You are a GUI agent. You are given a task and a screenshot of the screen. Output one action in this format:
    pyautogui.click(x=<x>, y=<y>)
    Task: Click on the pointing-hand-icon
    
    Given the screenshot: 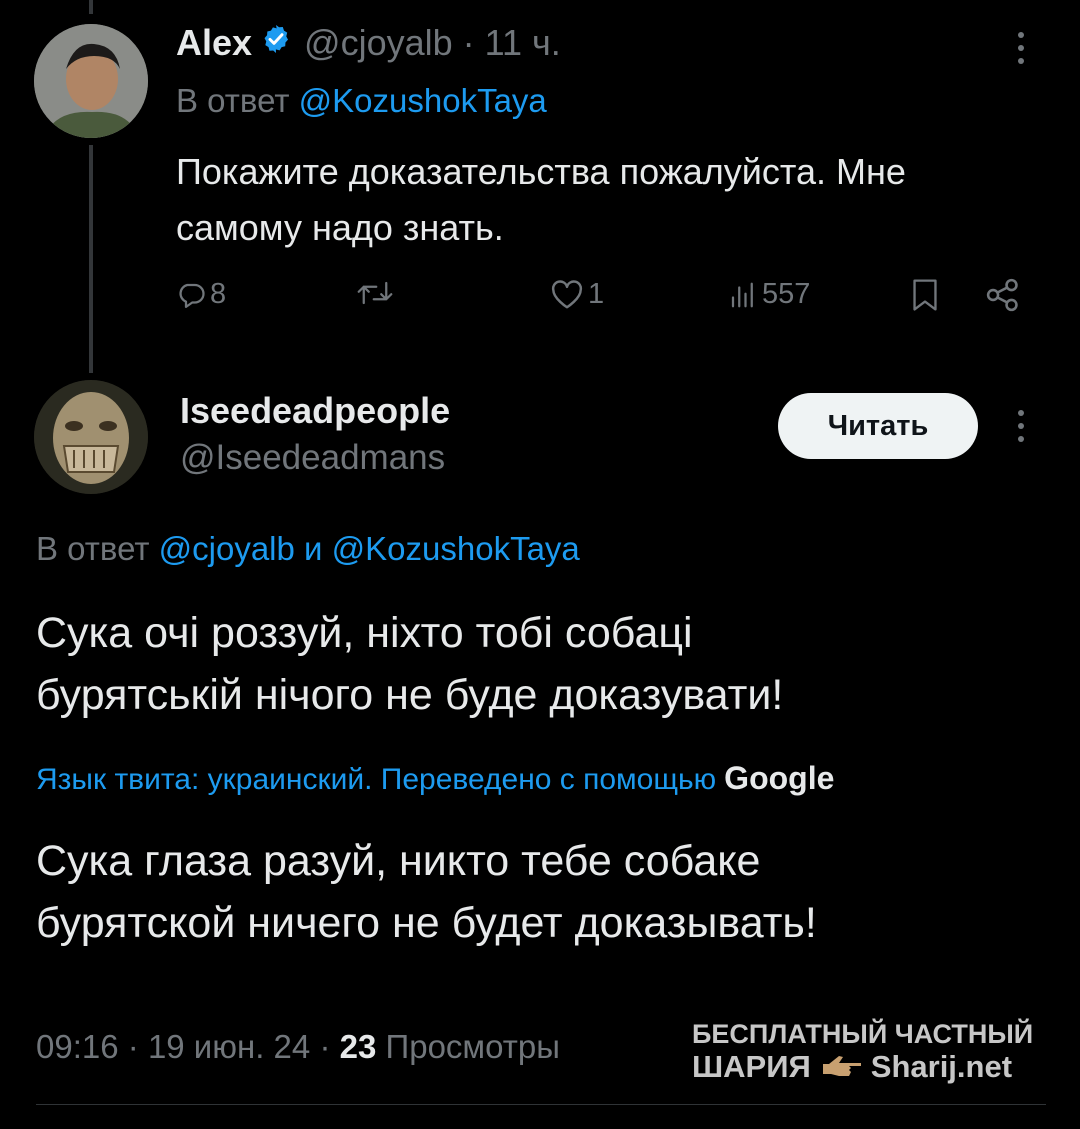 What is the action you would take?
    pyautogui.click(x=841, y=1067)
    